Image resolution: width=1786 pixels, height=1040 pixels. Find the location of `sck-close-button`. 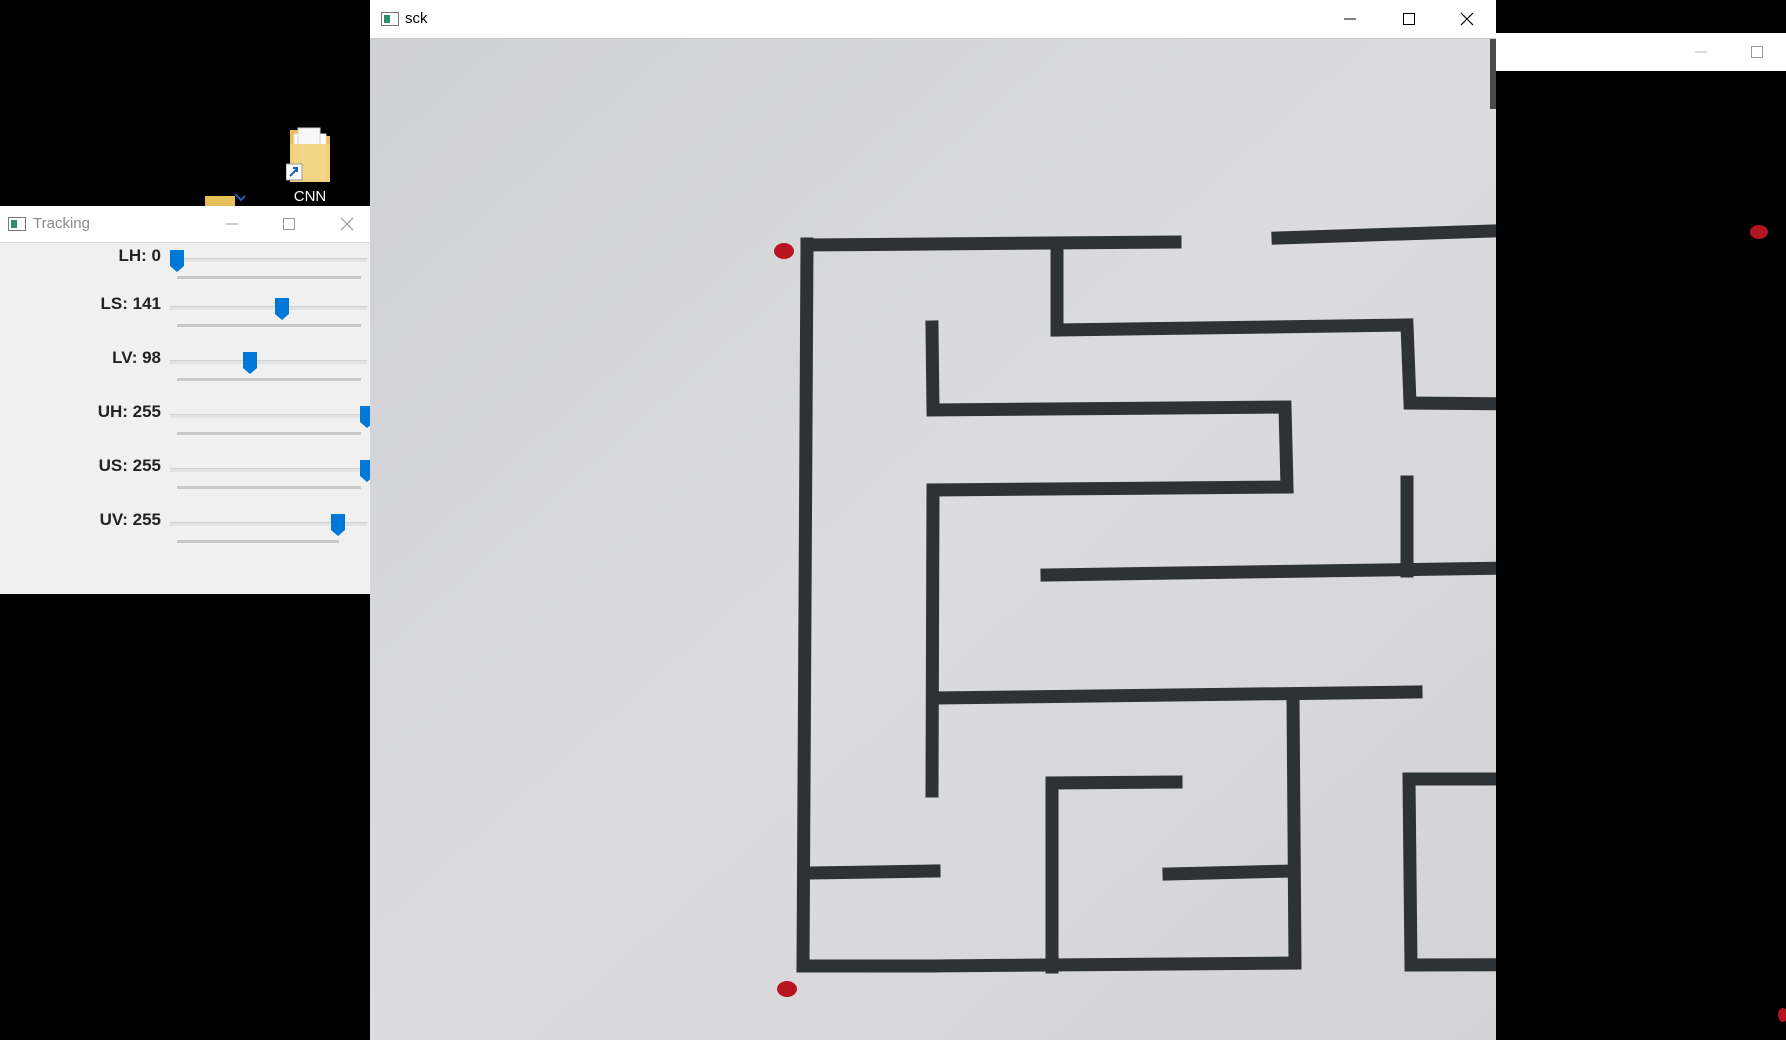

sck-close-button is located at coordinates (1467, 19).